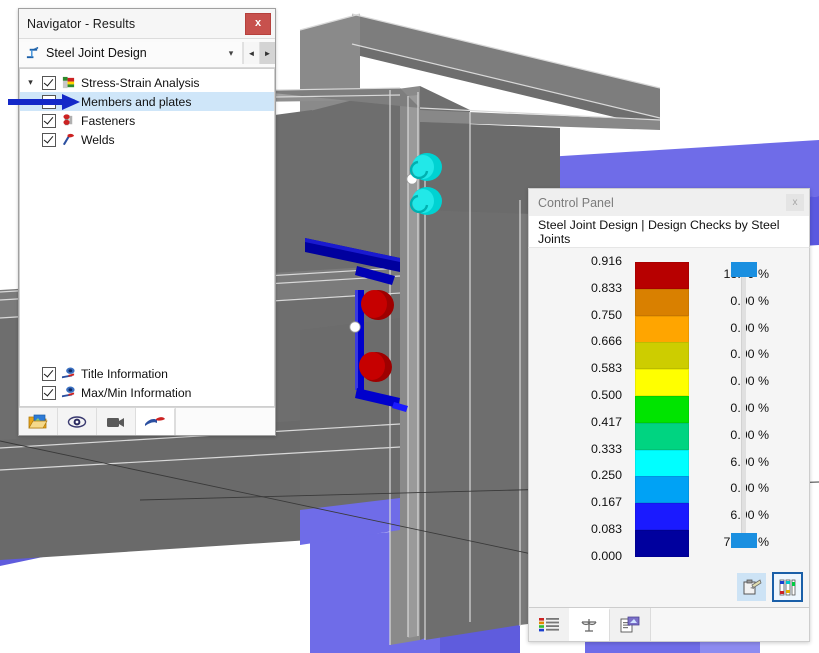  I want to click on tree-label: Max/Min Information, so click(136, 392).